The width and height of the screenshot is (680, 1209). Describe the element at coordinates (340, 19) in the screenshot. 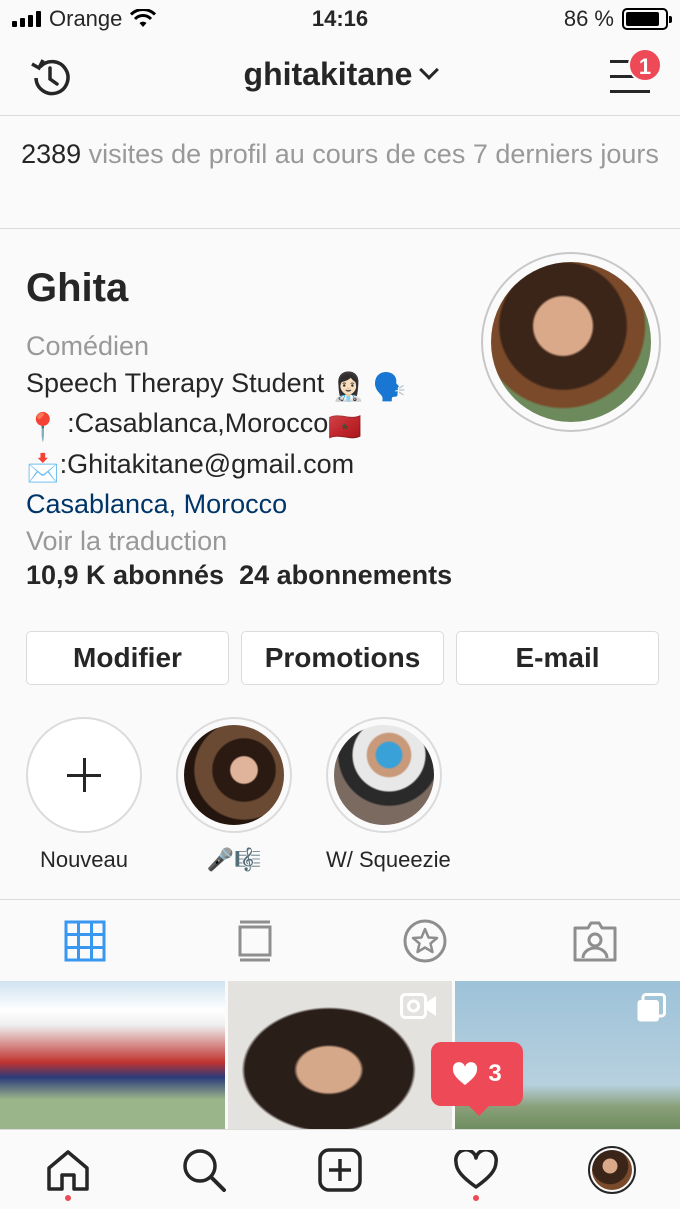

I see `status-bar: Orange 14:16 86 %` at that location.